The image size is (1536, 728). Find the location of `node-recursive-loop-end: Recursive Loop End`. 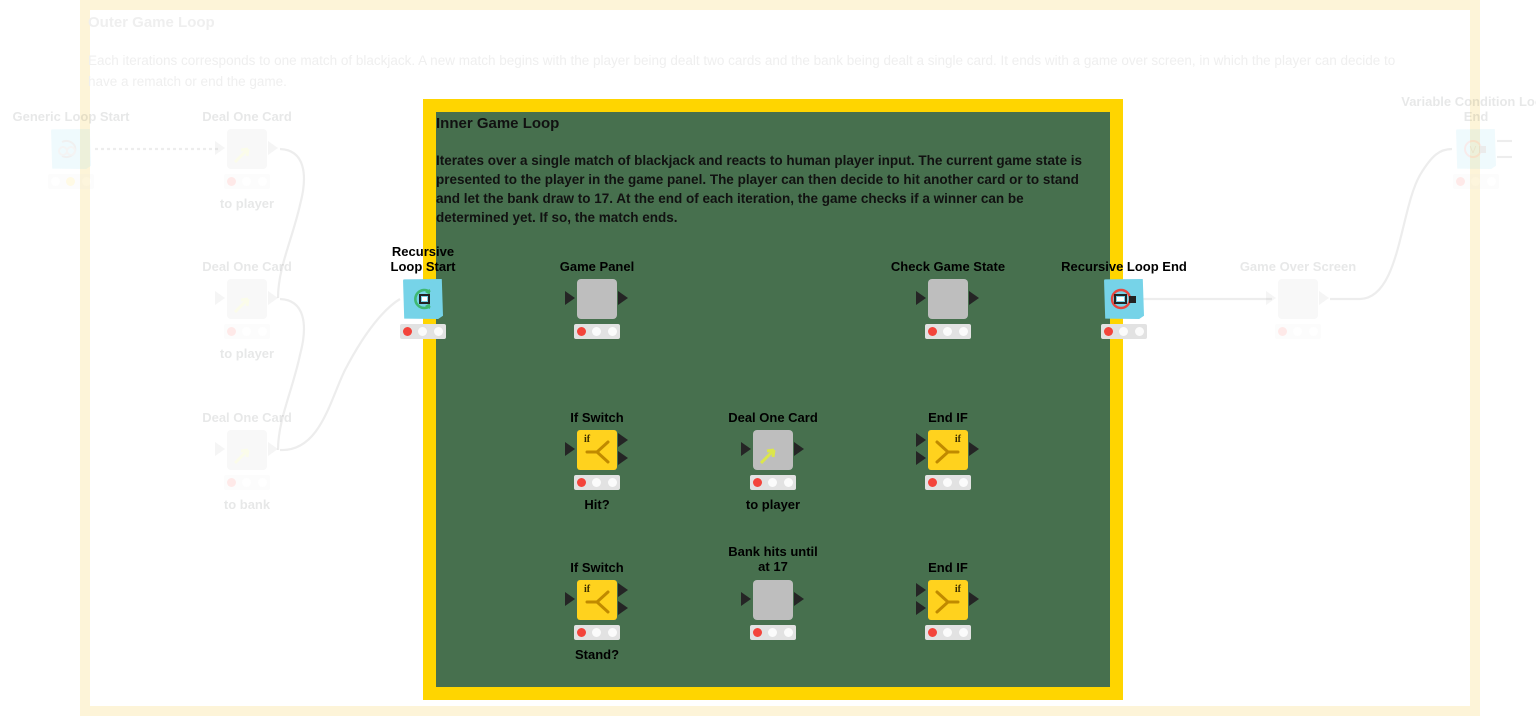

node-recursive-loop-end: Recursive Loop End is located at coordinates (1124, 299).